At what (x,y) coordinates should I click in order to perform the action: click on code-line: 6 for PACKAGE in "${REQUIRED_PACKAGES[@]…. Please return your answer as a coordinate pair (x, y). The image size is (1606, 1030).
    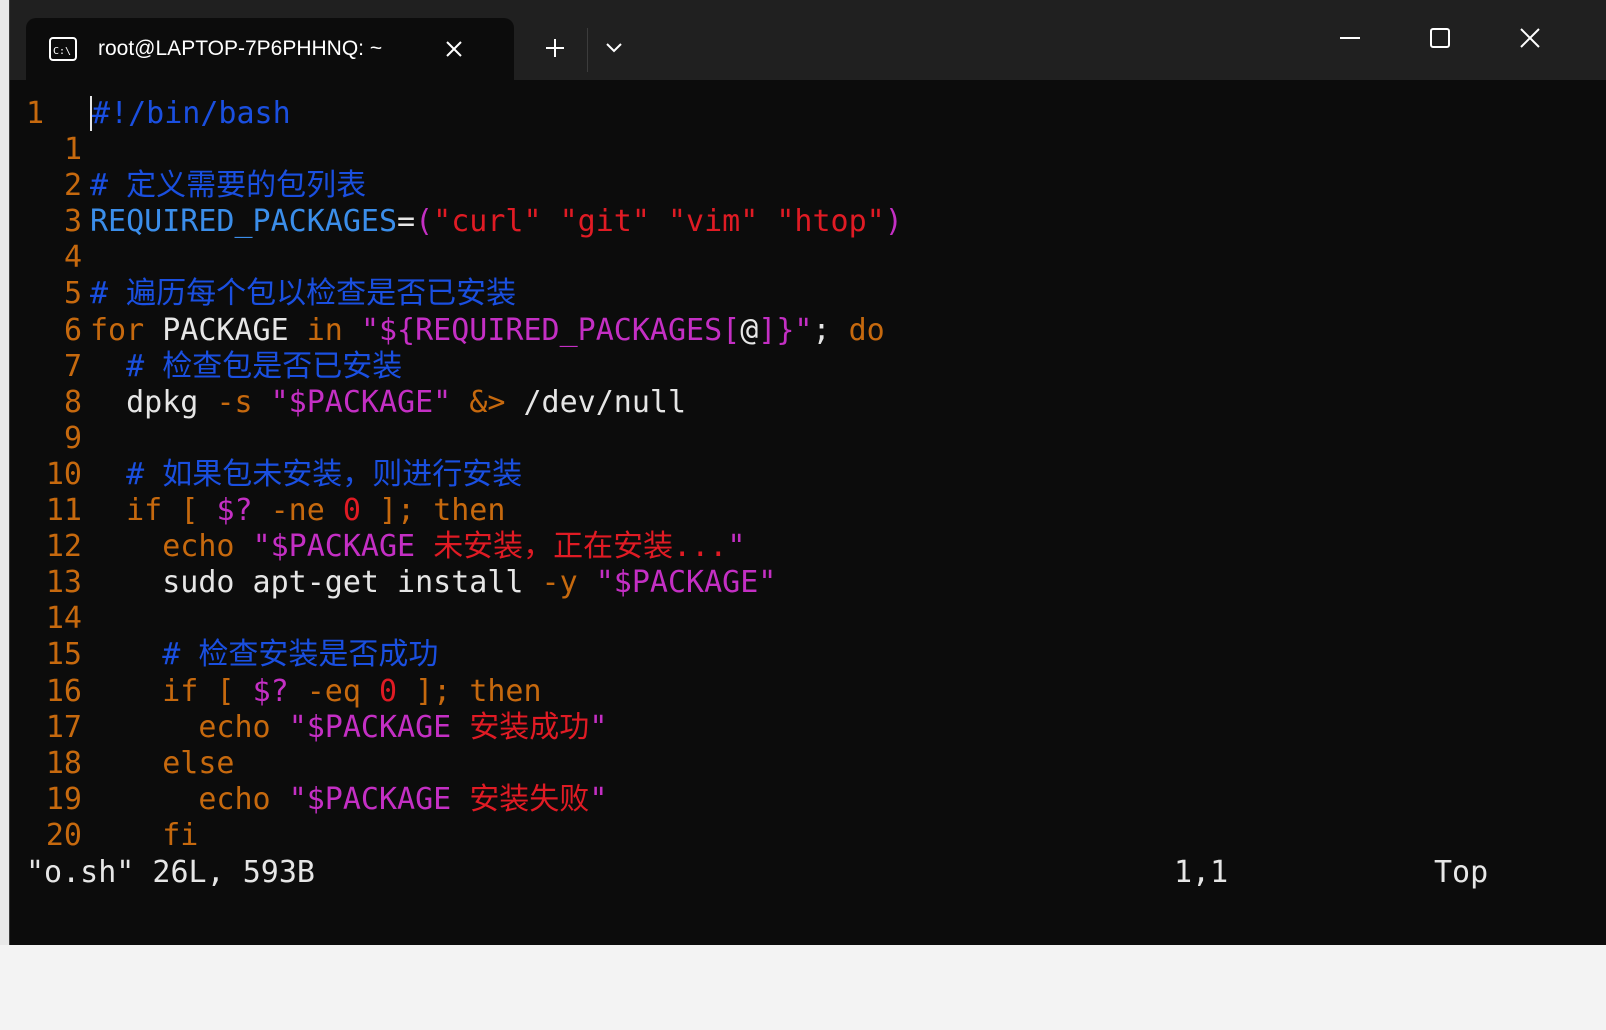
    Looking at the image, I should click on (808, 331).